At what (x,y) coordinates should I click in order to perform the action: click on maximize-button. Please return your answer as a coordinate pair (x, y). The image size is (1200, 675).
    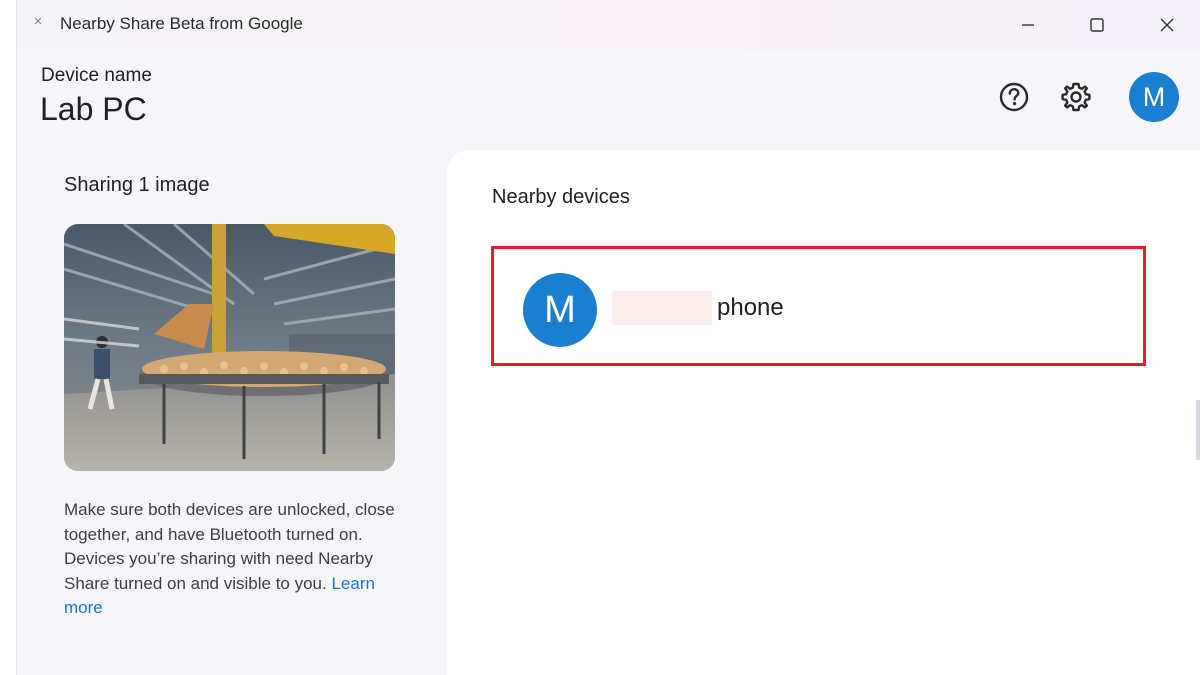
    Looking at the image, I should click on (1097, 25).